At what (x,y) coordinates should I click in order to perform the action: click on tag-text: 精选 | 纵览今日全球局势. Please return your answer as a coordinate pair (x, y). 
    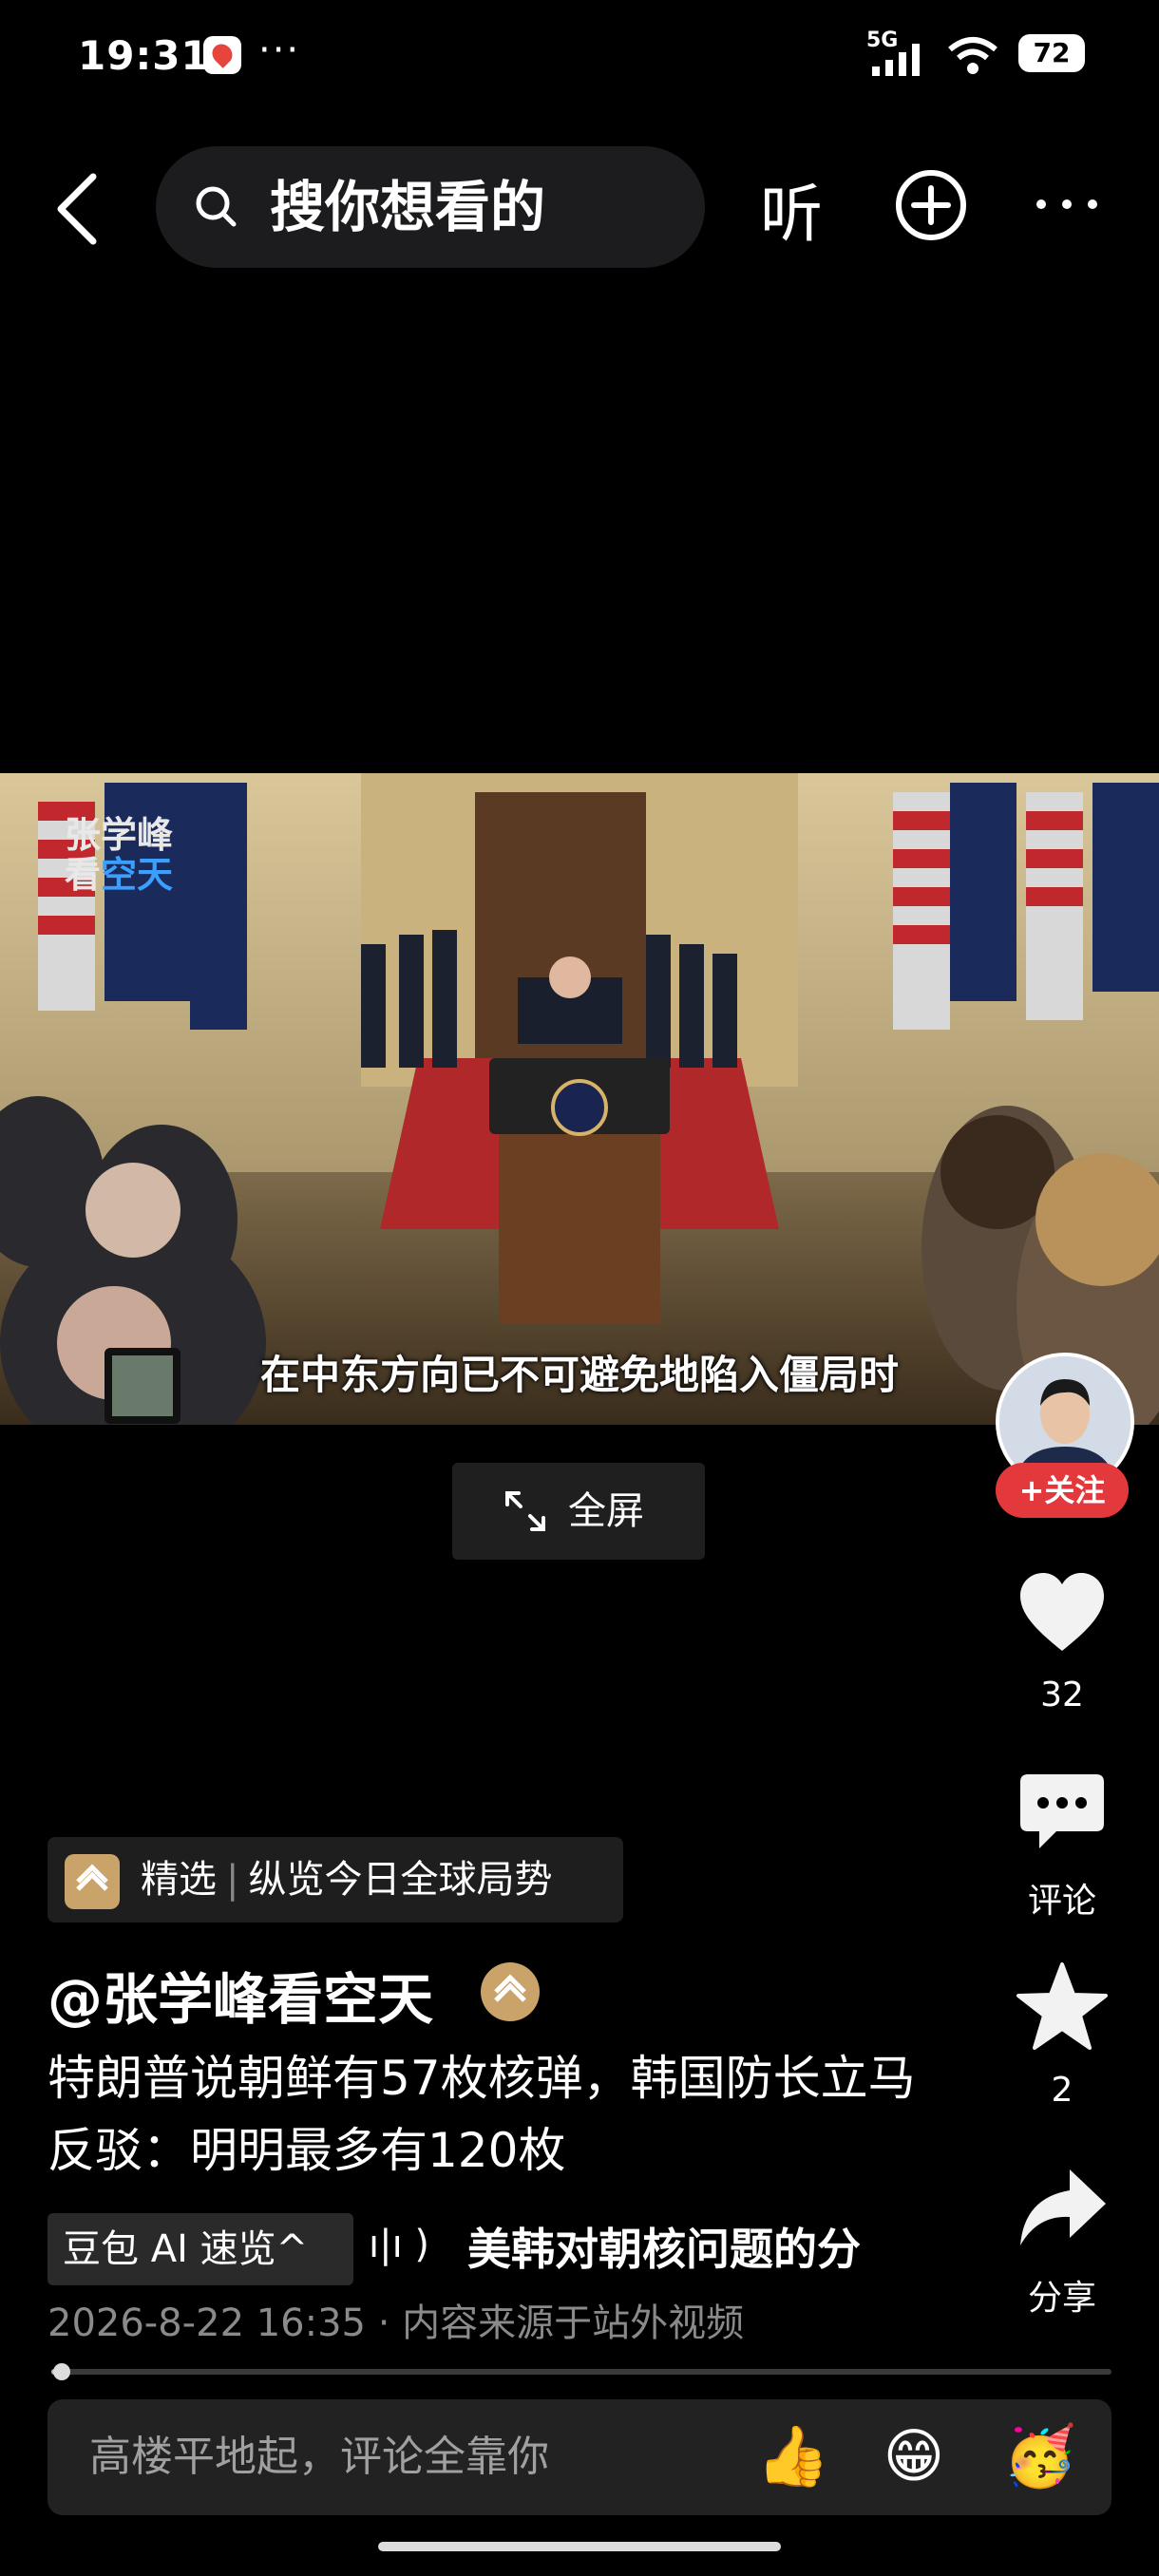
    Looking at the image, I should click on (346, 1879).